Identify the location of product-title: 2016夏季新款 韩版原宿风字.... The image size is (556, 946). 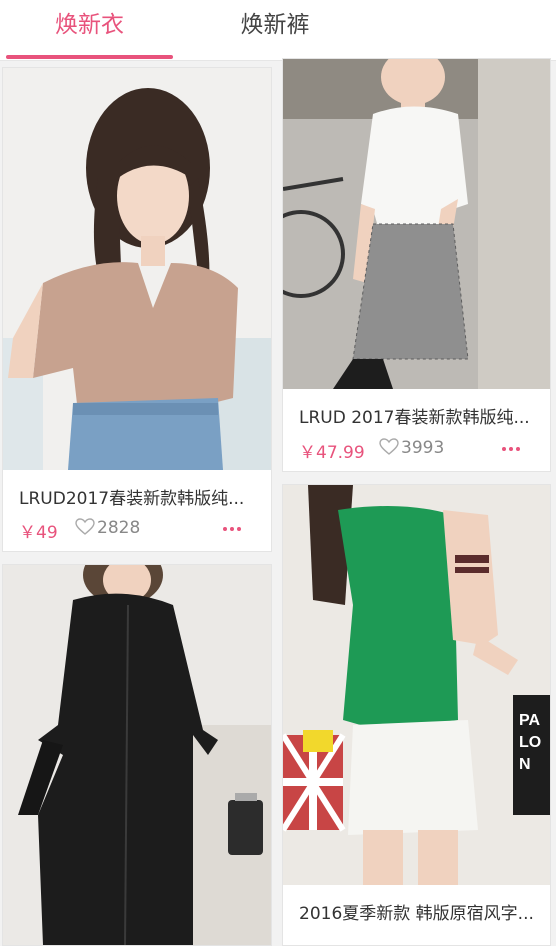
(419, 911).